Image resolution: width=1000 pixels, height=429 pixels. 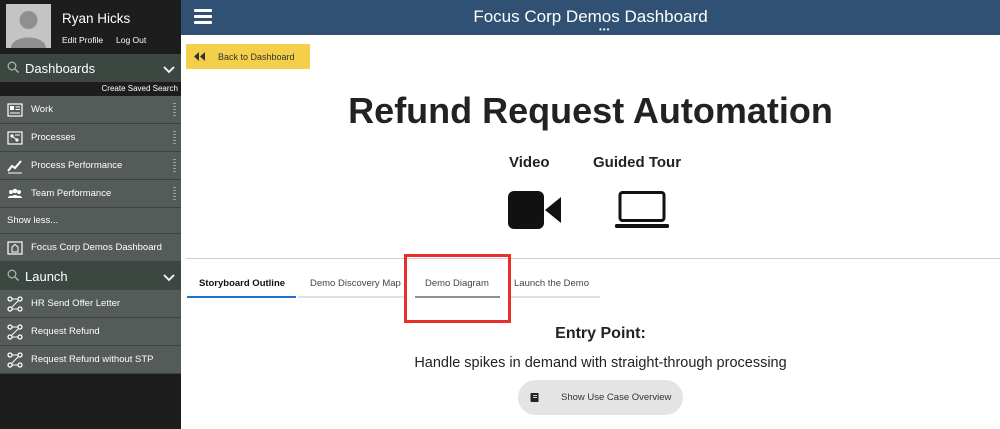 What do you see at coordinates (90, 276) in the screenshot?
I see `launch-section-header: Launch` at bounding box center [90, 276].